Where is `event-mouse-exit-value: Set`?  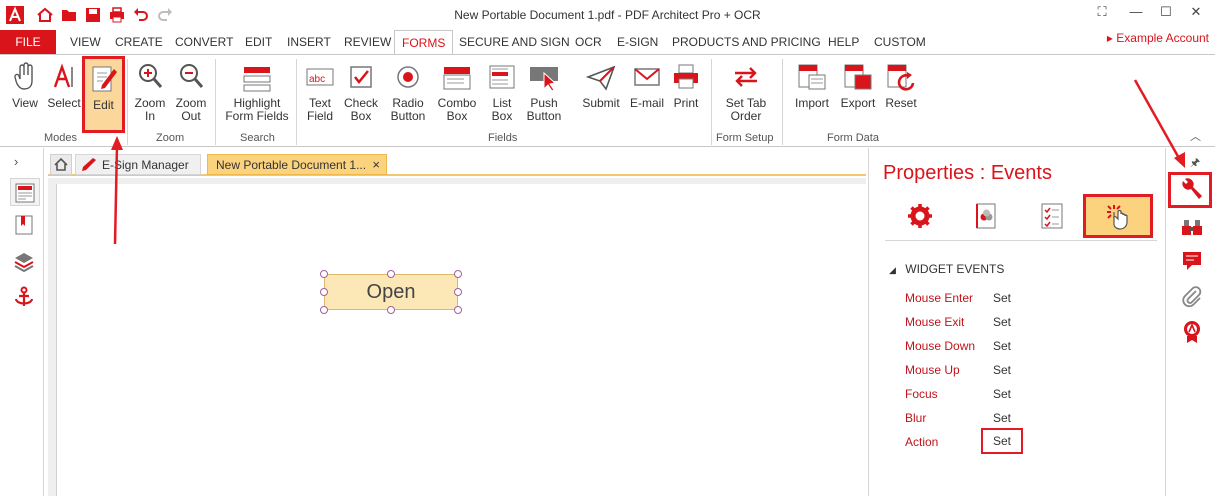
event-mouse-exit-value: Set is located at coordinates (1002, 322).